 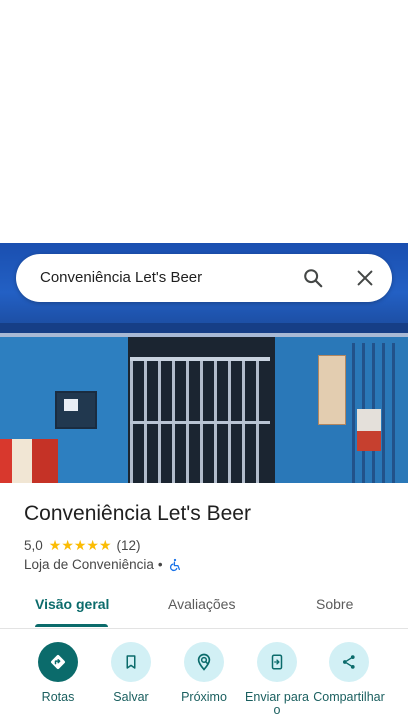 I want to click on save-button: Salvar, so click(x=131, y=673).